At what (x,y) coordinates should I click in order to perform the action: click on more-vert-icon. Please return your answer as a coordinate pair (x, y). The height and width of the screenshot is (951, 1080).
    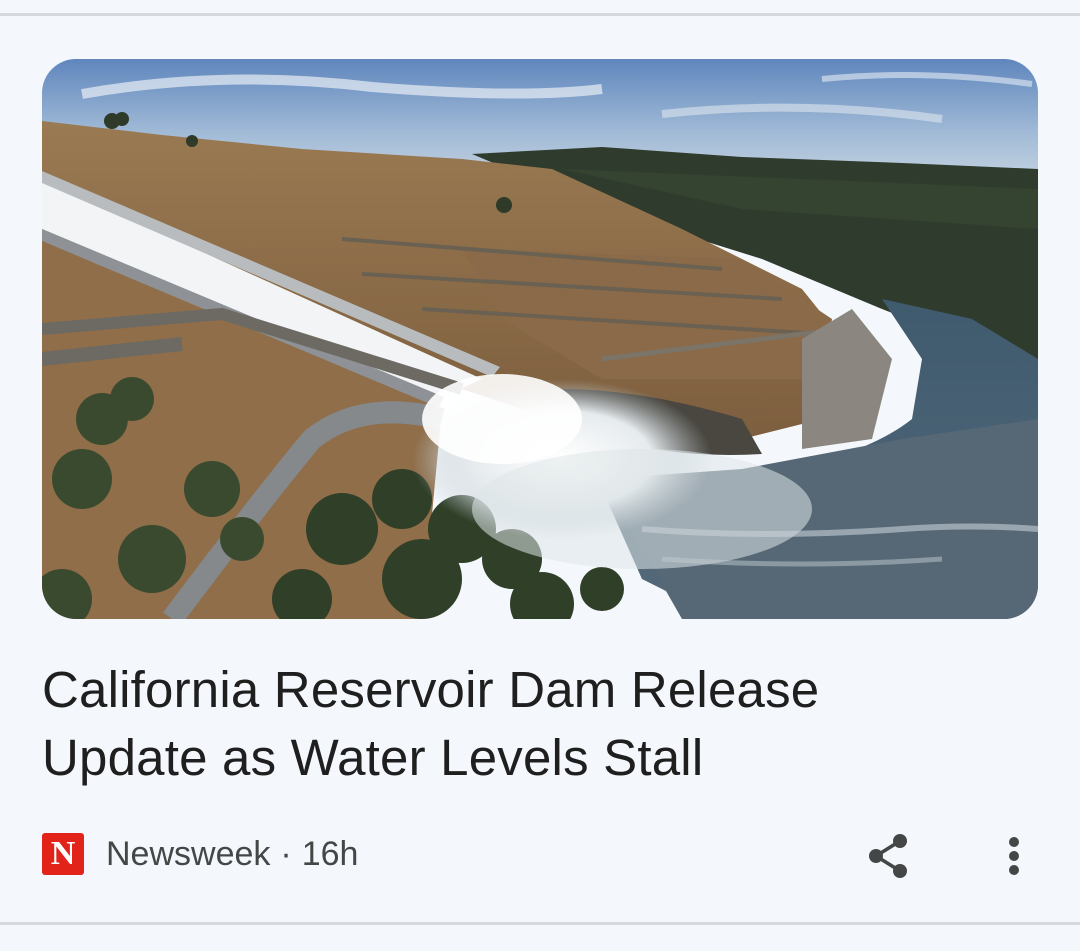
    Looking at the image, I should click on (1014, 856).